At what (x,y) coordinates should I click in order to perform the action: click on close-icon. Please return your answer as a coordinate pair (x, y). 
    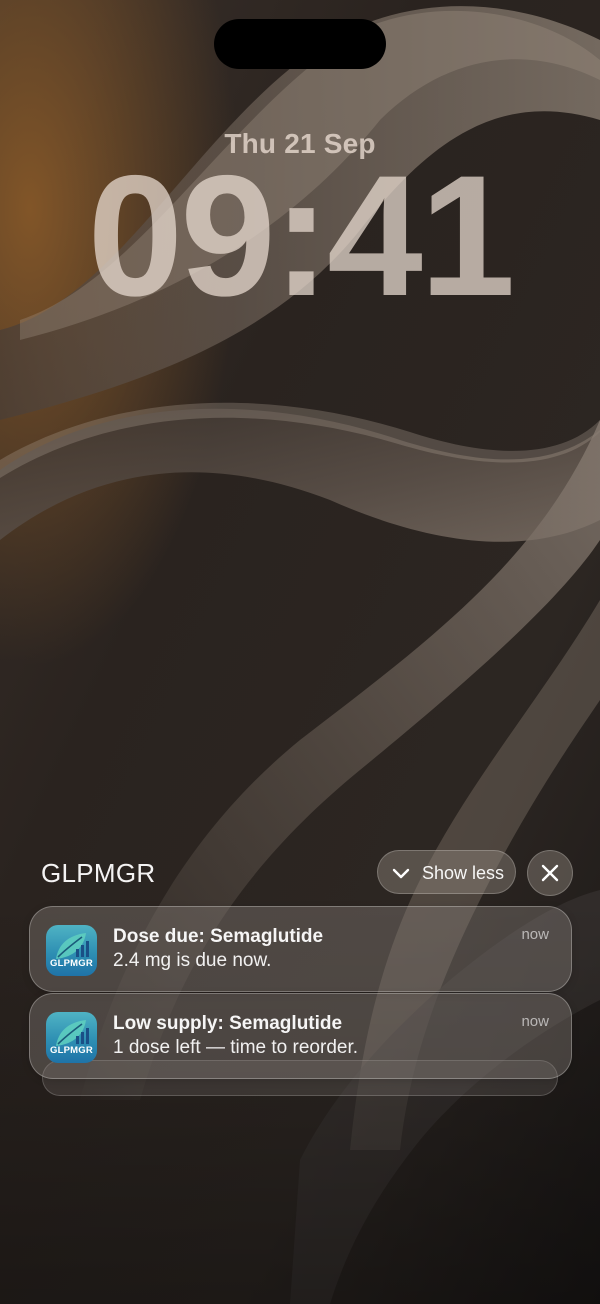
    Looking at the image, I should click on (550, 873).